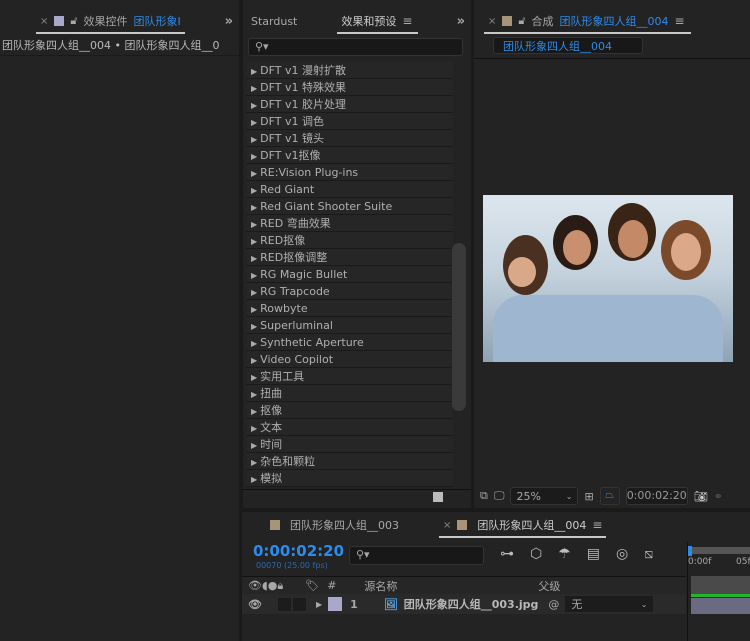 The image size is (750, 641). Describe the element at coordinates (438, 497) in the screenshot. I see `new-folder-icon` at that location.